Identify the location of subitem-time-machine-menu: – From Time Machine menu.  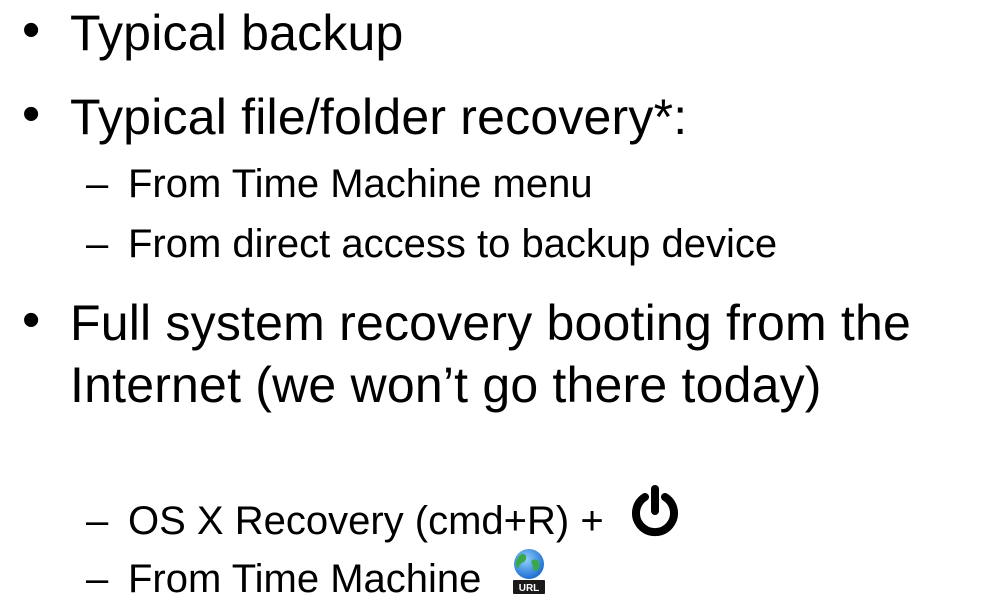
(339, 184).